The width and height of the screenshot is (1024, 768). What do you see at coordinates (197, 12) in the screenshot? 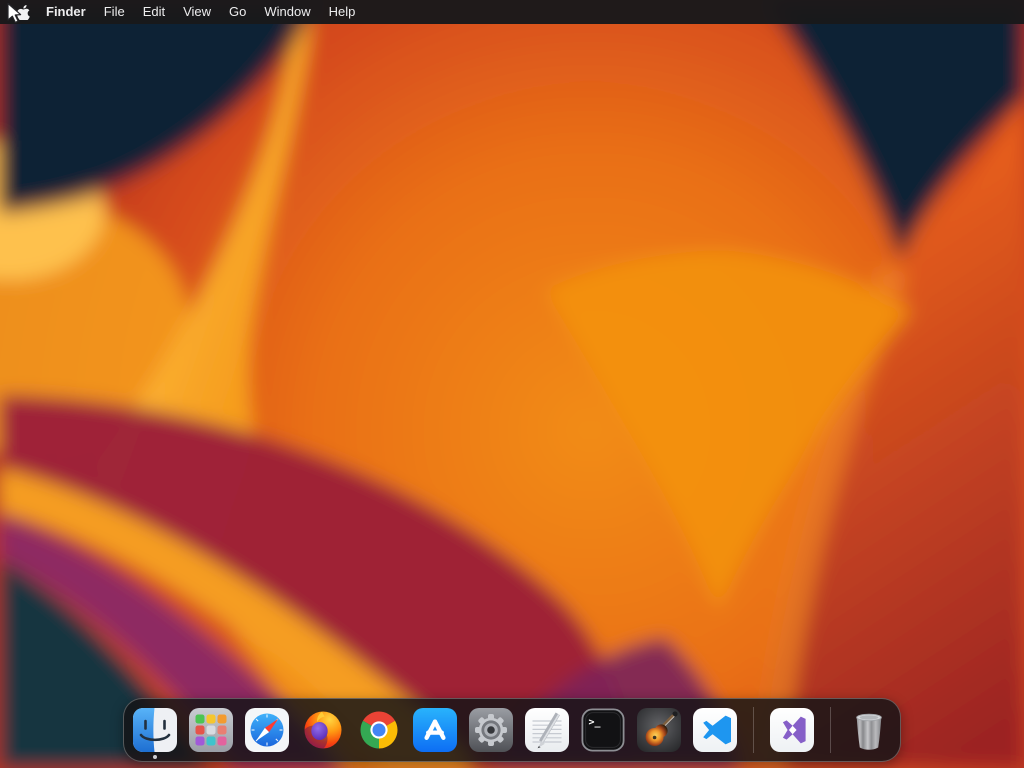
I see `menu-item-view: View` at bounding box center [197, 12].